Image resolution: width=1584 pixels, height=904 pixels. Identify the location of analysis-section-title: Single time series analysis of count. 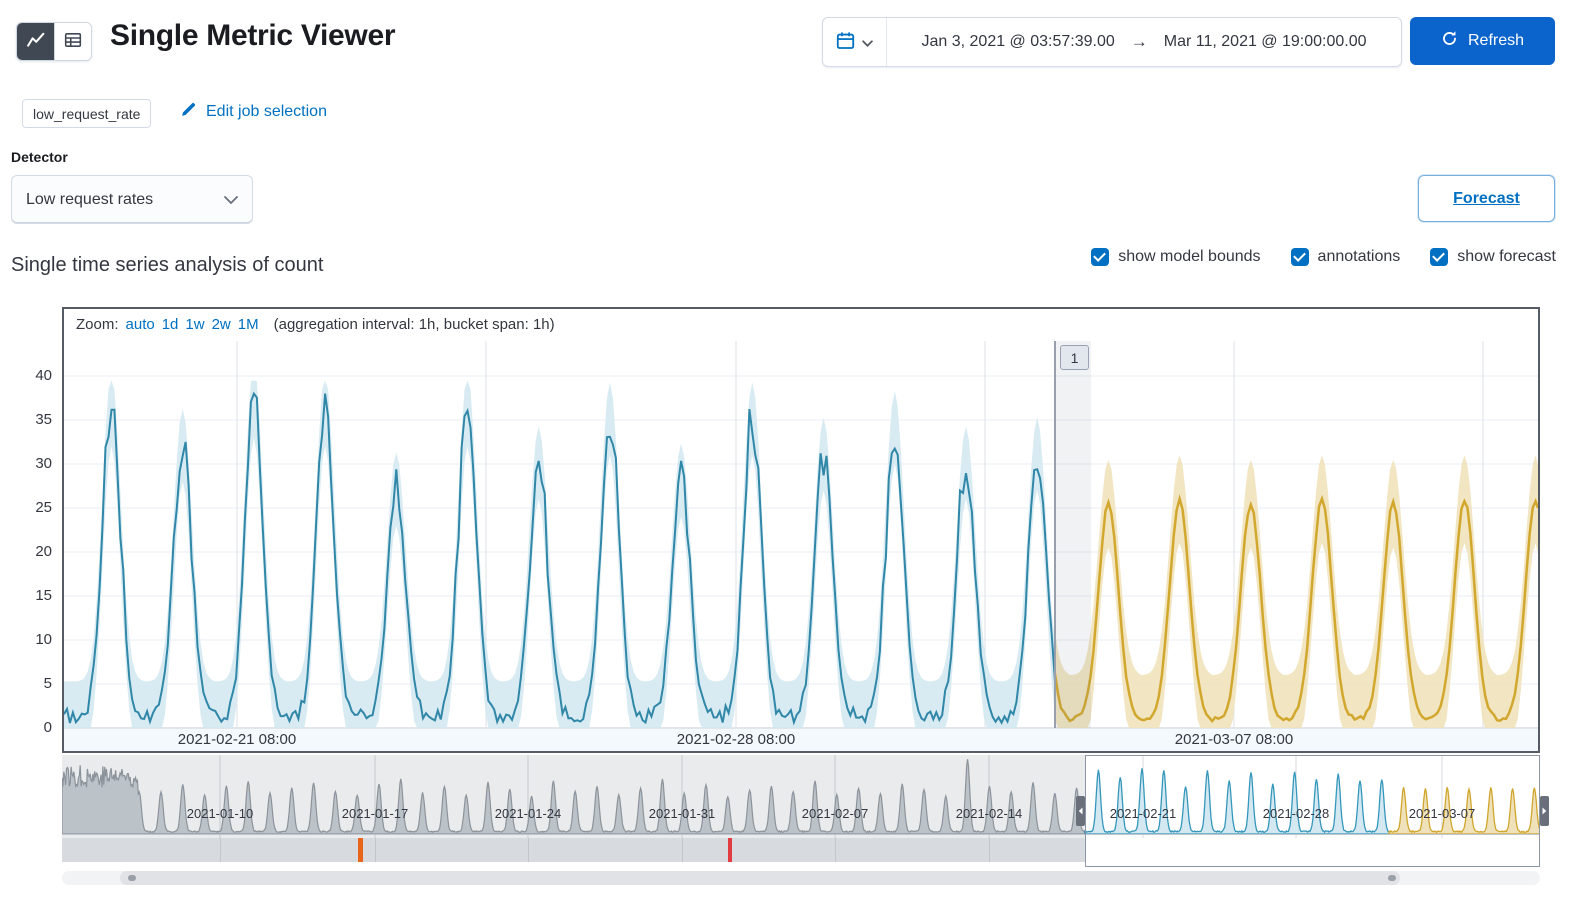
(167, 265).